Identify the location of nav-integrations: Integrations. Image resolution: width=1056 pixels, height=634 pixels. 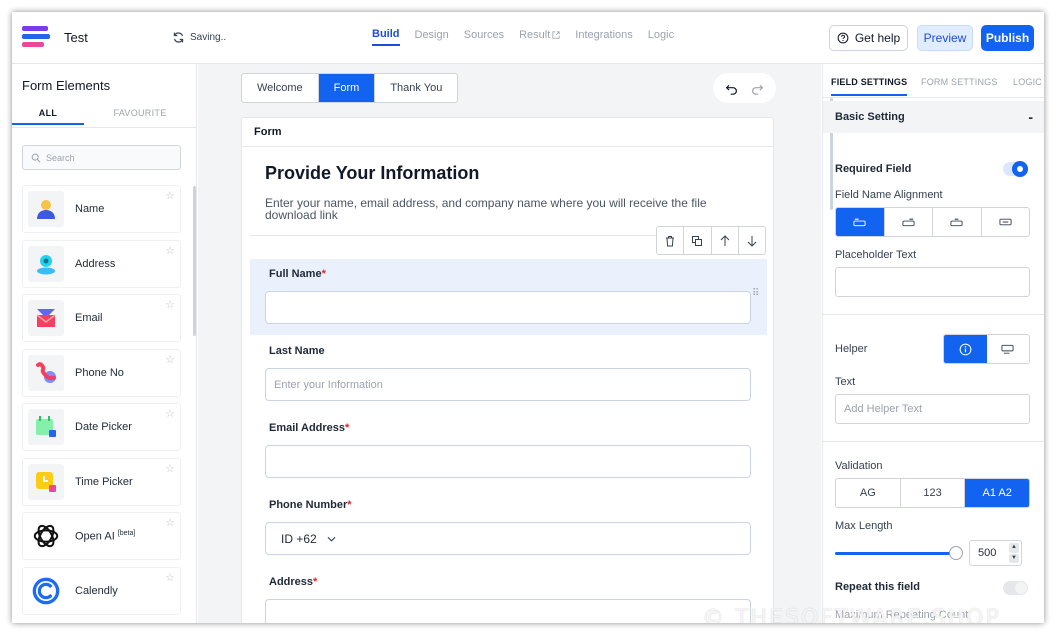
(603, 37).